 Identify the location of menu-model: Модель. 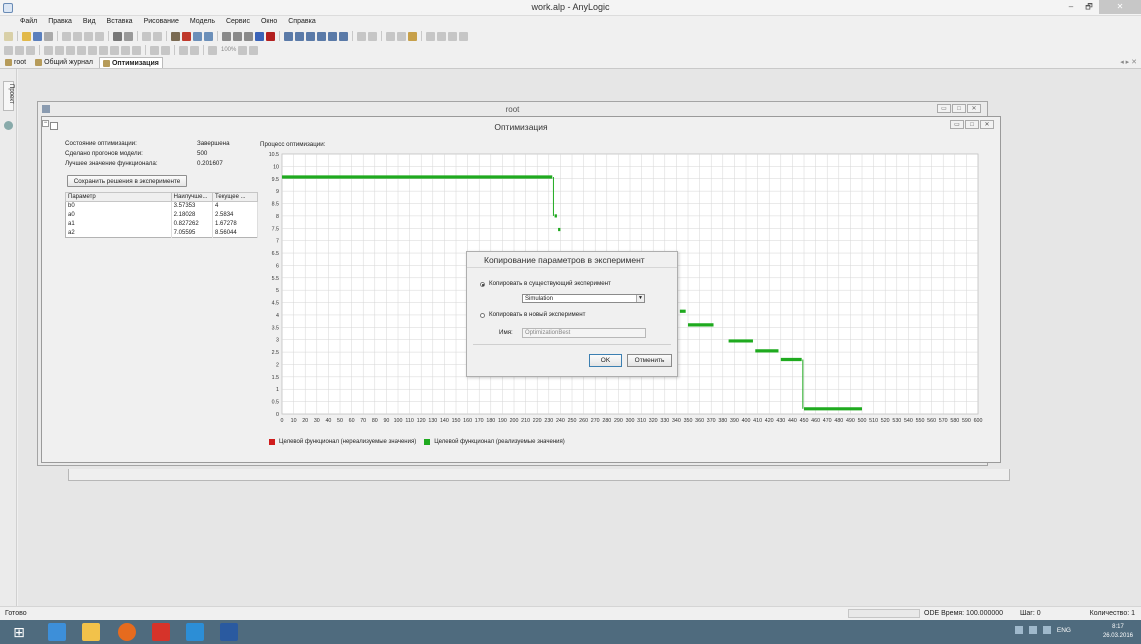
(202, 22).